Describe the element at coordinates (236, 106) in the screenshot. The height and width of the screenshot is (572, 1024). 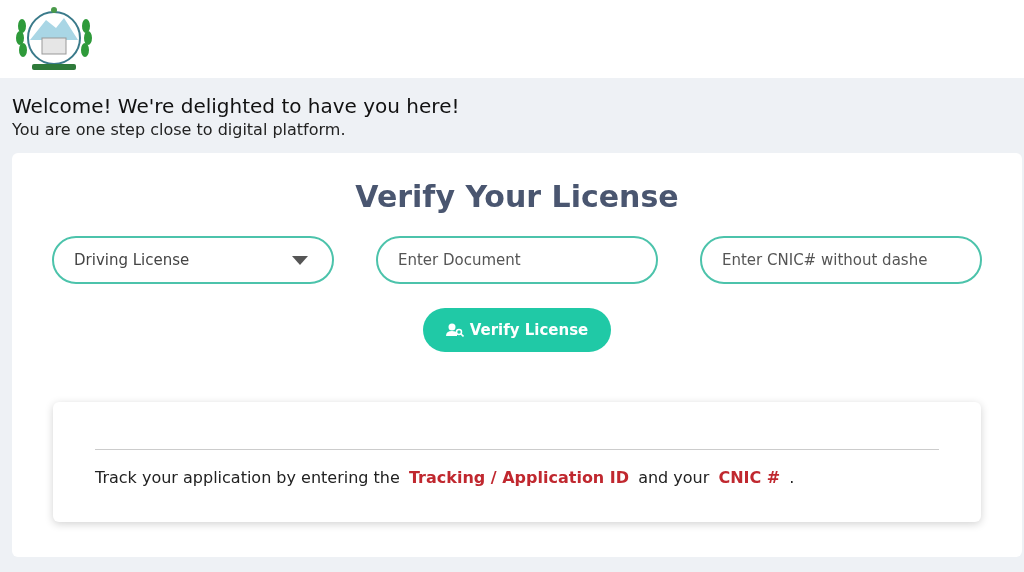
I see `welcome-heading: Welcome! We're delighted to have you here!` at that location.